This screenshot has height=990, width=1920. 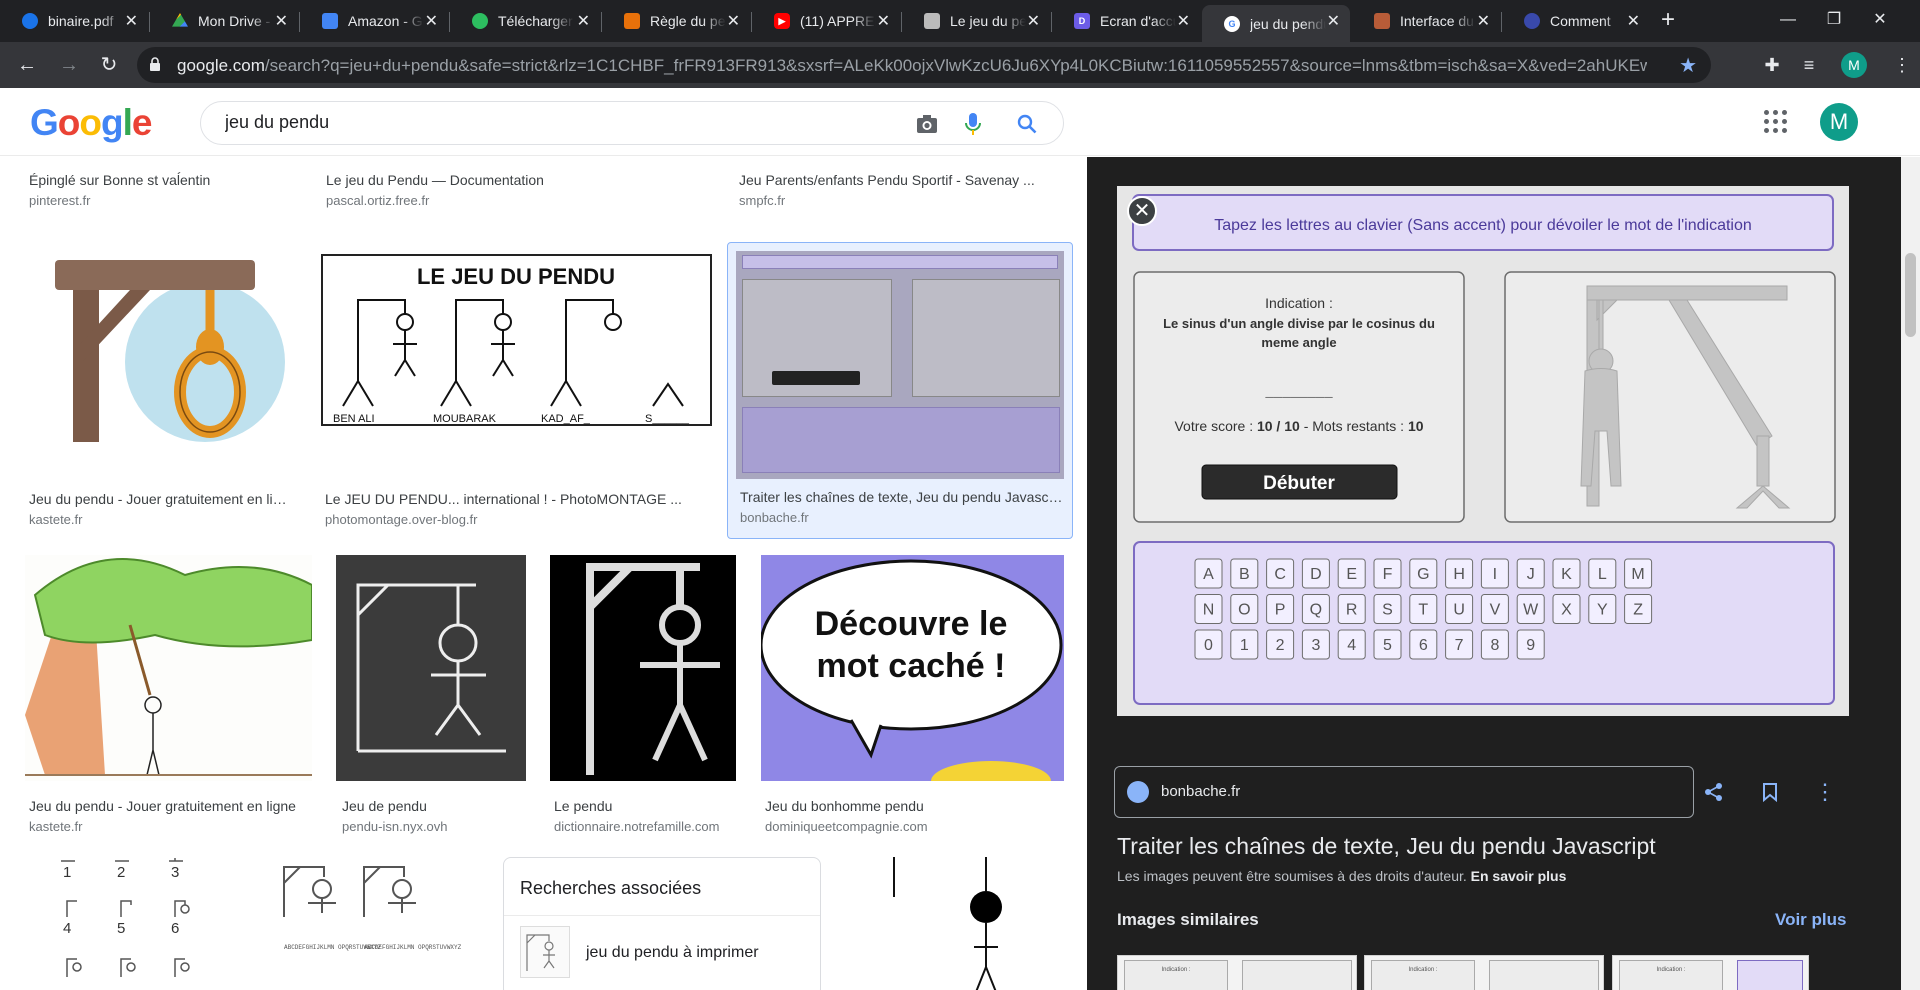 I want to click on related-search-item: jeu du pendu à imprimer, so click(x=665, y=953).